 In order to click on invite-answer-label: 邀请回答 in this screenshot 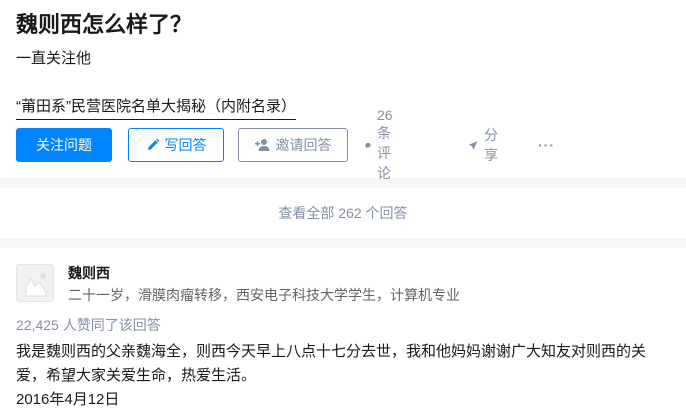, I will do `click(303, 145)`.